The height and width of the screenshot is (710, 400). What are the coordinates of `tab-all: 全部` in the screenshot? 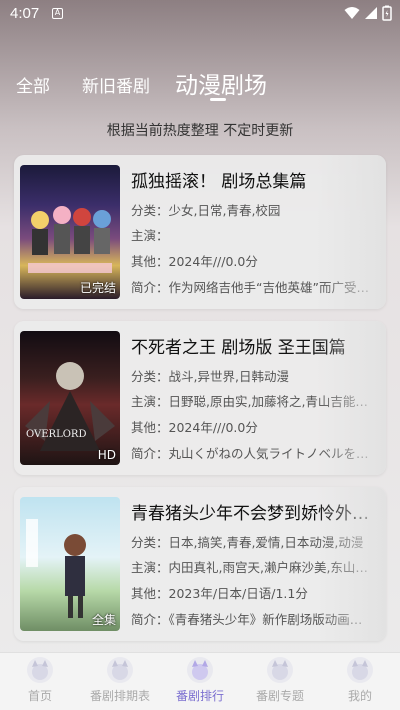 It's located at (33, 84).